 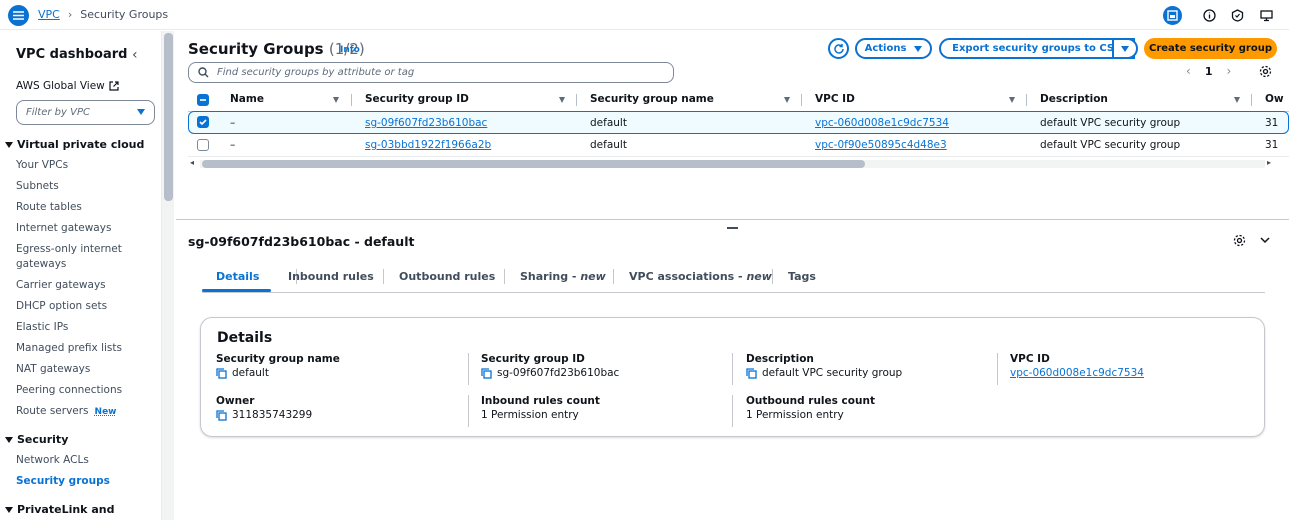 I want to click on column-header-description: Description, so click(x=1074, y=99).